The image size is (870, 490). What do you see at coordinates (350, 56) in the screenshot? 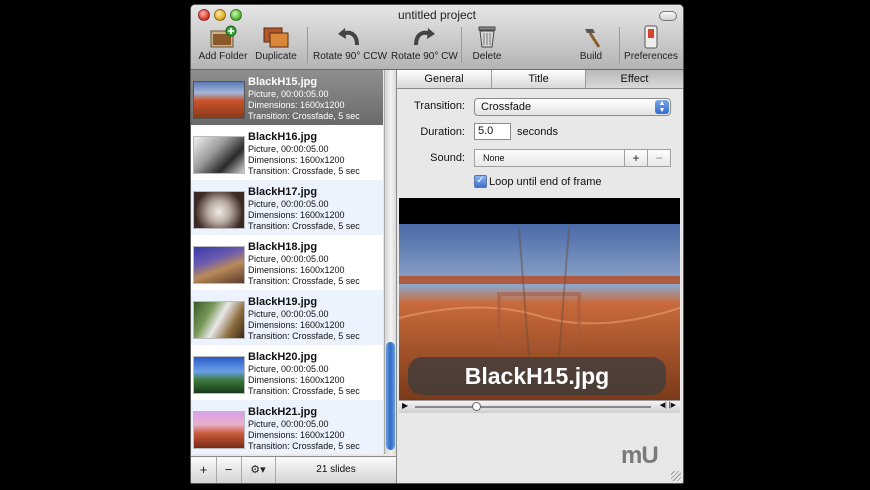
I see `rotate-ccw-label: Rotate 90° CCW` at bounding box center [350, 56].